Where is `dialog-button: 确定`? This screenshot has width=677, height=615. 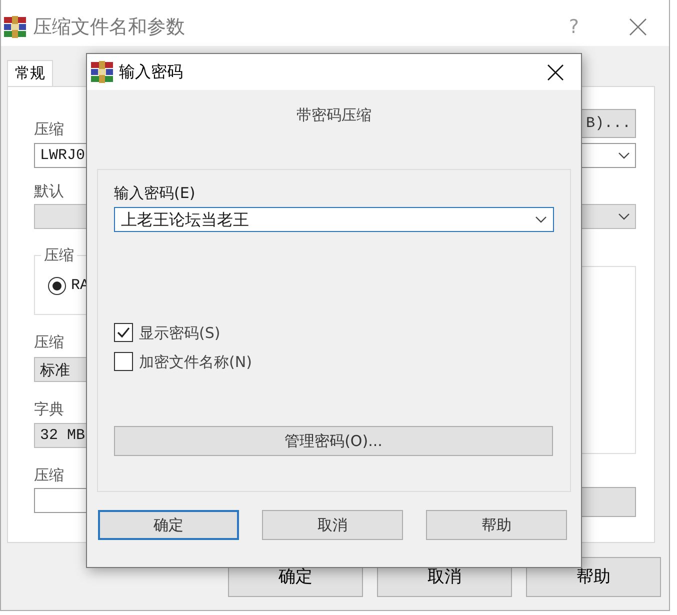 dialog-button: 确定 is located at coordinates (168, 525).